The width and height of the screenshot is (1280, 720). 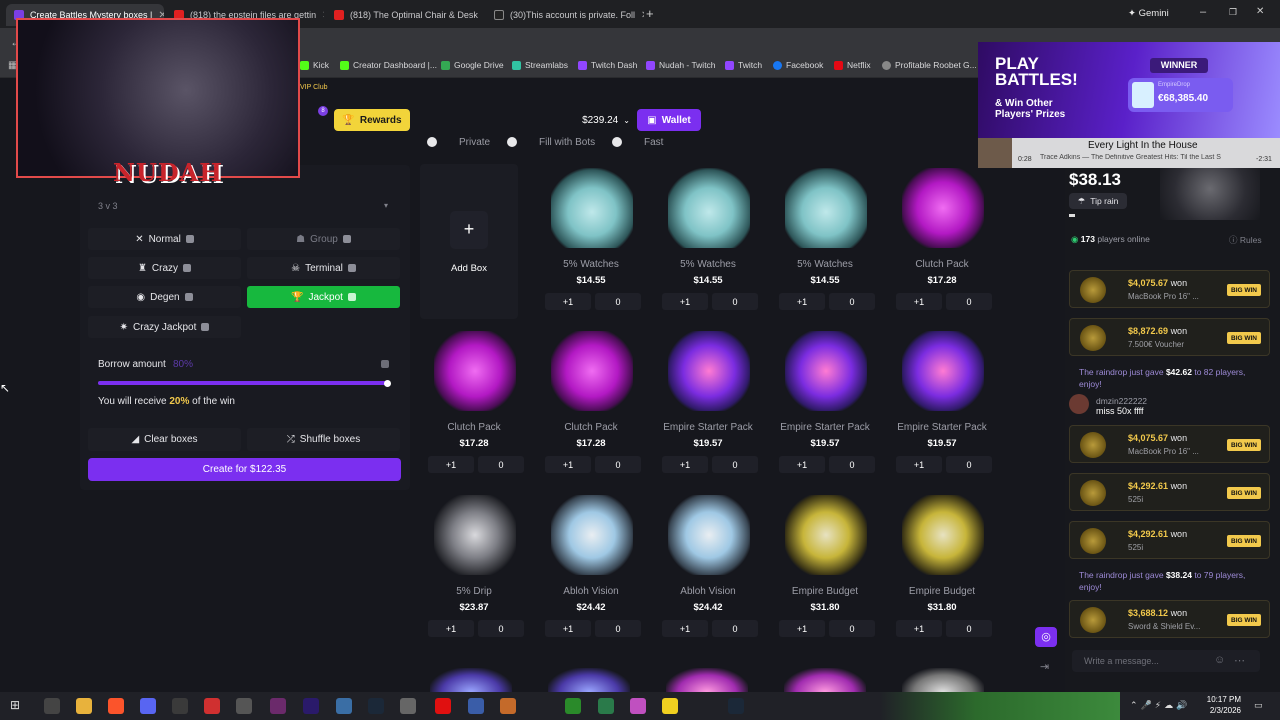 What do you see at coordinates (669, 120) in the screenshot?
I see `wallet-button: ▣ Wallet` at bounding box center [669, 120].